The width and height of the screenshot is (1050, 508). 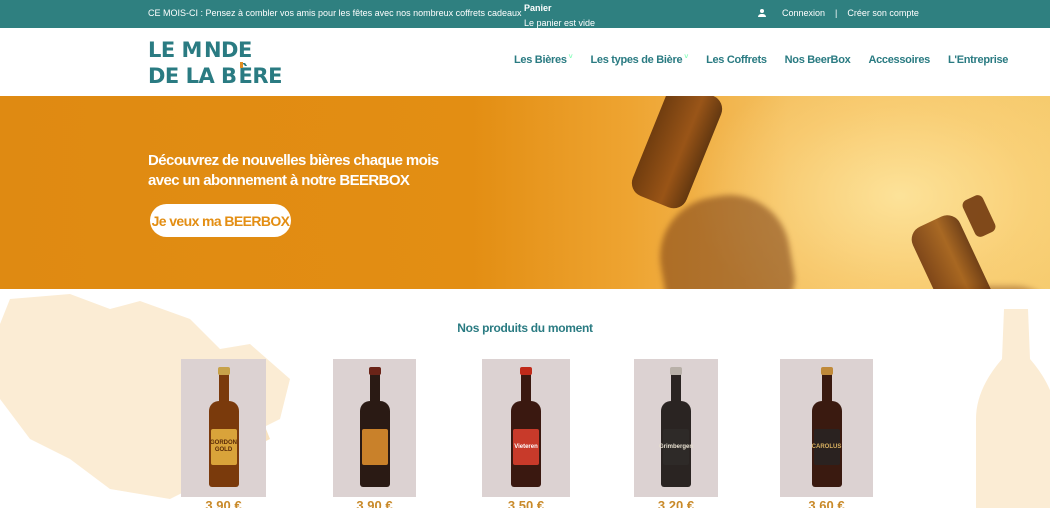 I want to click on nav-accessoires: Accessoires, so click(x=899, y=60).